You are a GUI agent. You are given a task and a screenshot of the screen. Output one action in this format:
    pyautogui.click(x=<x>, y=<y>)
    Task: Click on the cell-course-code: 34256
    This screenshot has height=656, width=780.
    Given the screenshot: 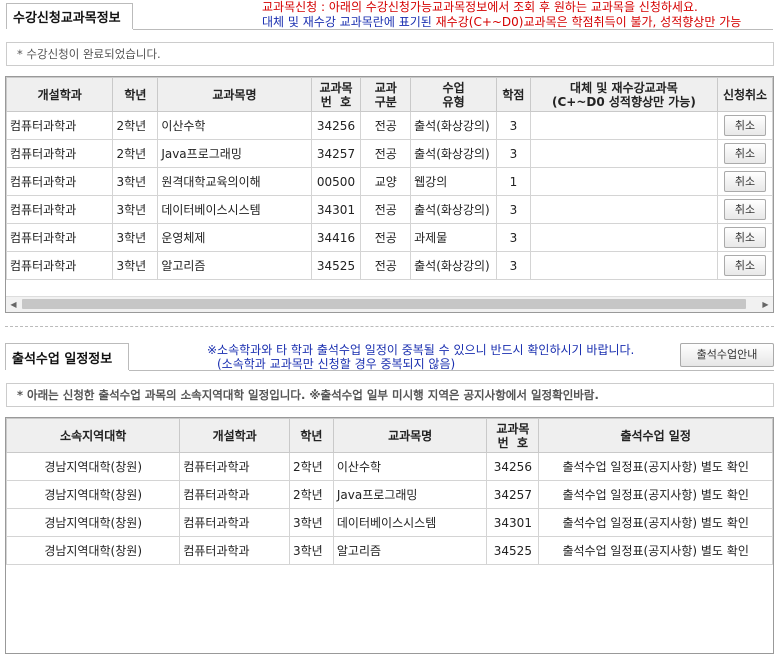 What is the action you would take?
    pyautogui.click(x=336, y=125)
    